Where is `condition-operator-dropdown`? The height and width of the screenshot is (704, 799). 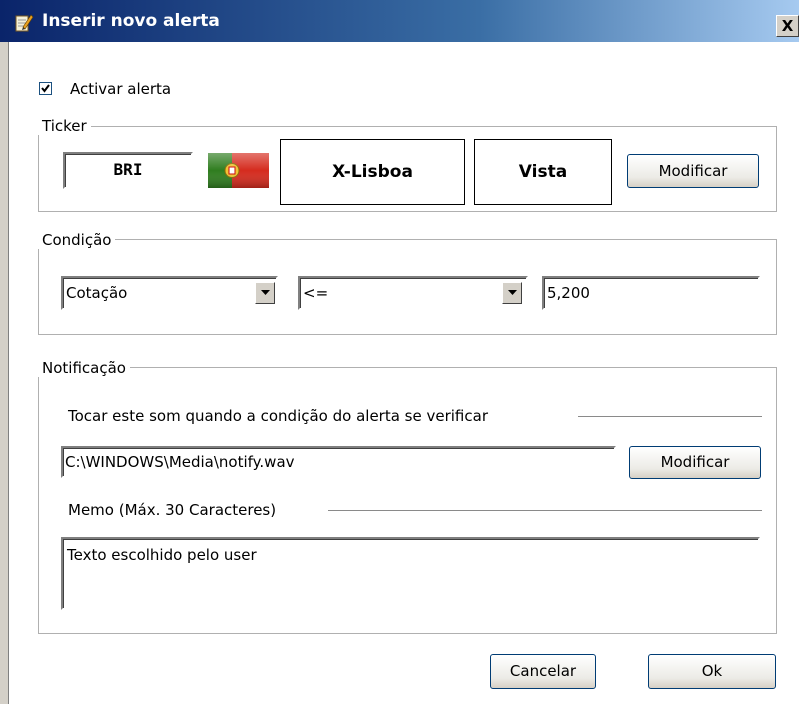
condition-operator-dropdown is located at coordinates (512, 293).